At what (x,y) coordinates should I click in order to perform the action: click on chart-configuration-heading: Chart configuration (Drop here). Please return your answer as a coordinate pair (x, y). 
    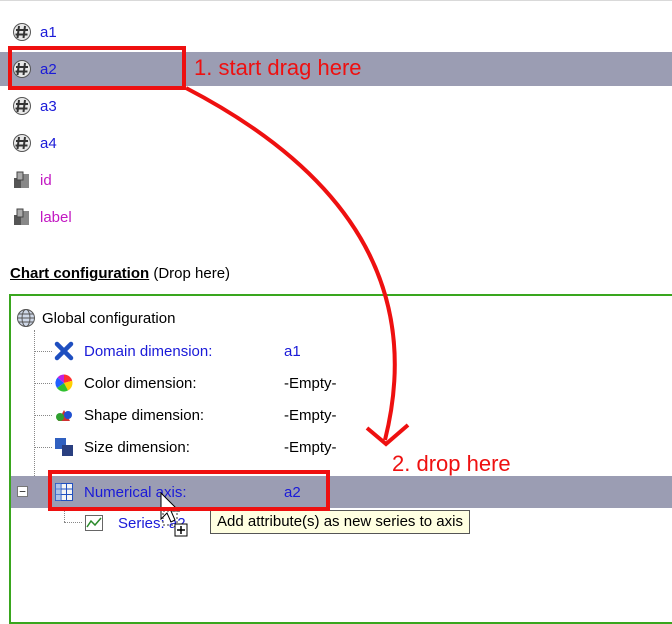
    Looking at the image, I should click on (120, 273).